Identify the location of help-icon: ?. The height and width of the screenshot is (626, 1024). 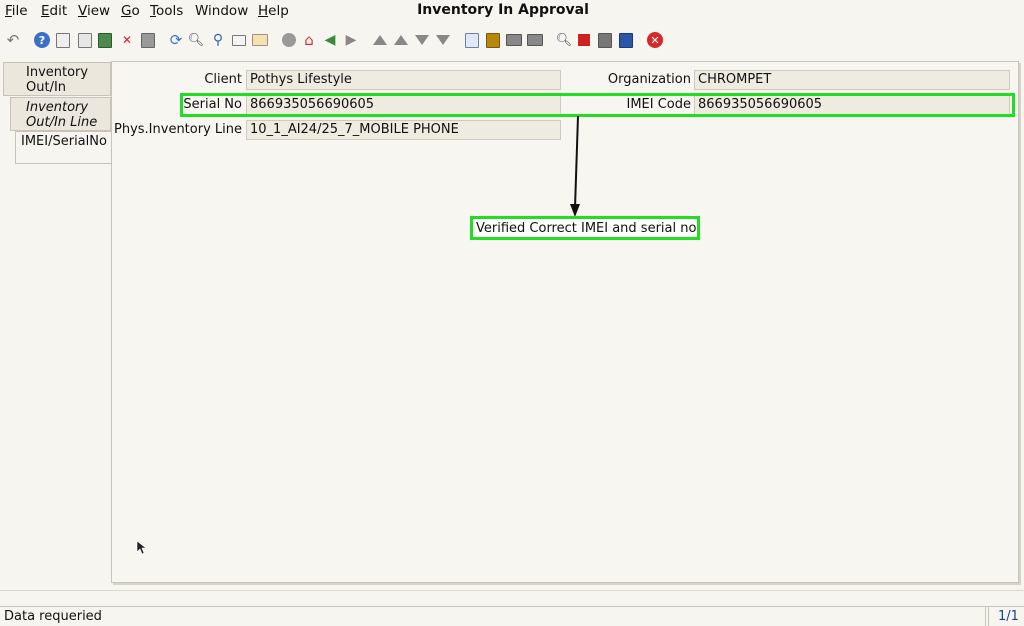
(42, 40).